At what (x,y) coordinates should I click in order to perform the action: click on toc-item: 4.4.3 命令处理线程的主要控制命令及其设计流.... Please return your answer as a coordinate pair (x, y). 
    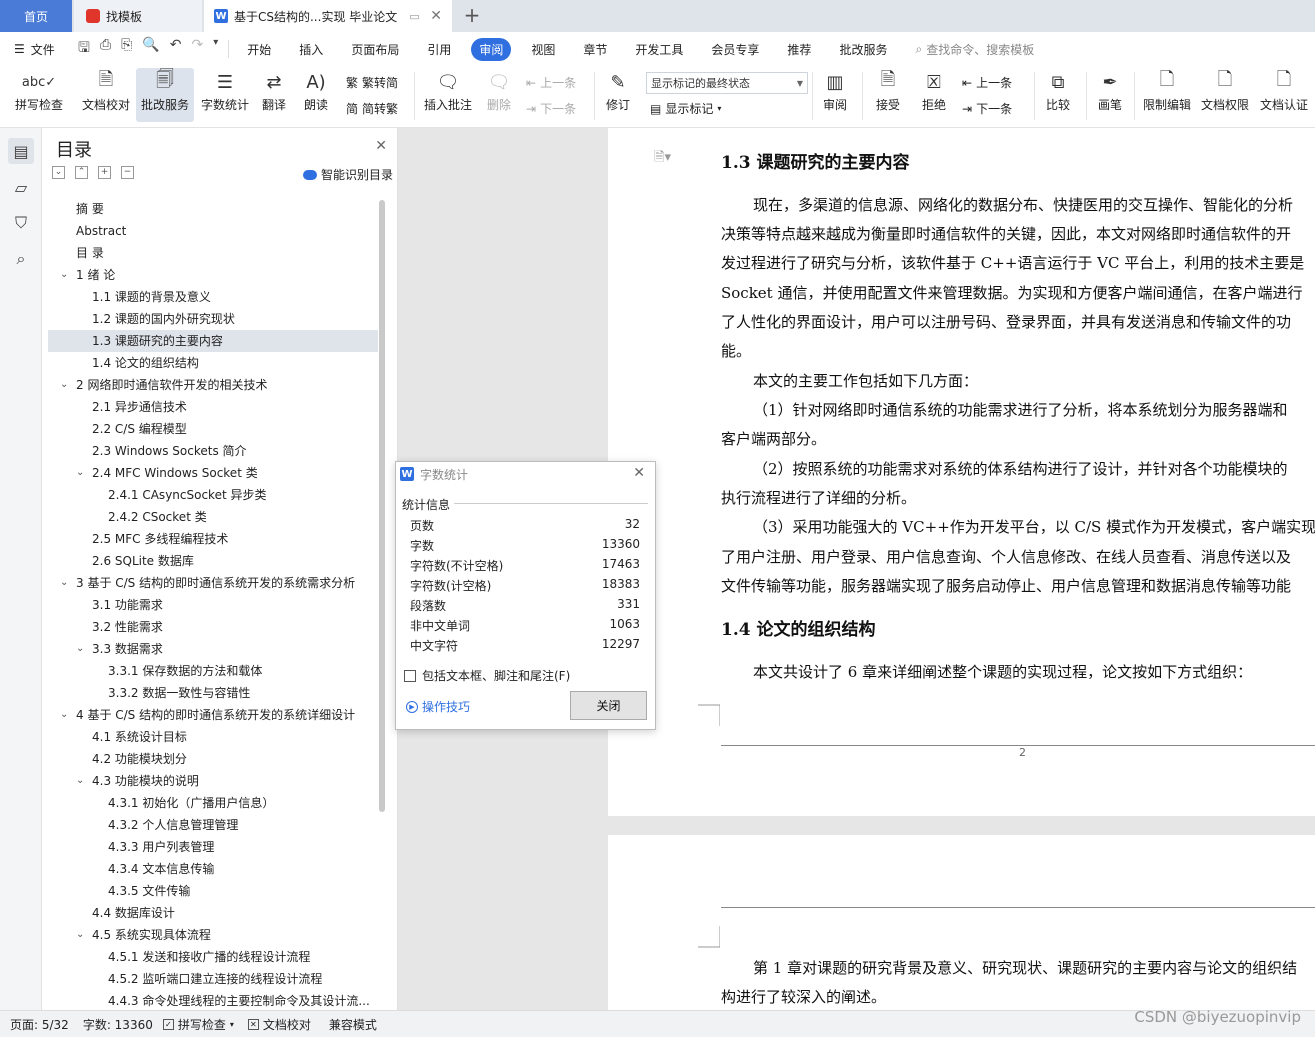
    Looking at the image, I should click on (213, 999).